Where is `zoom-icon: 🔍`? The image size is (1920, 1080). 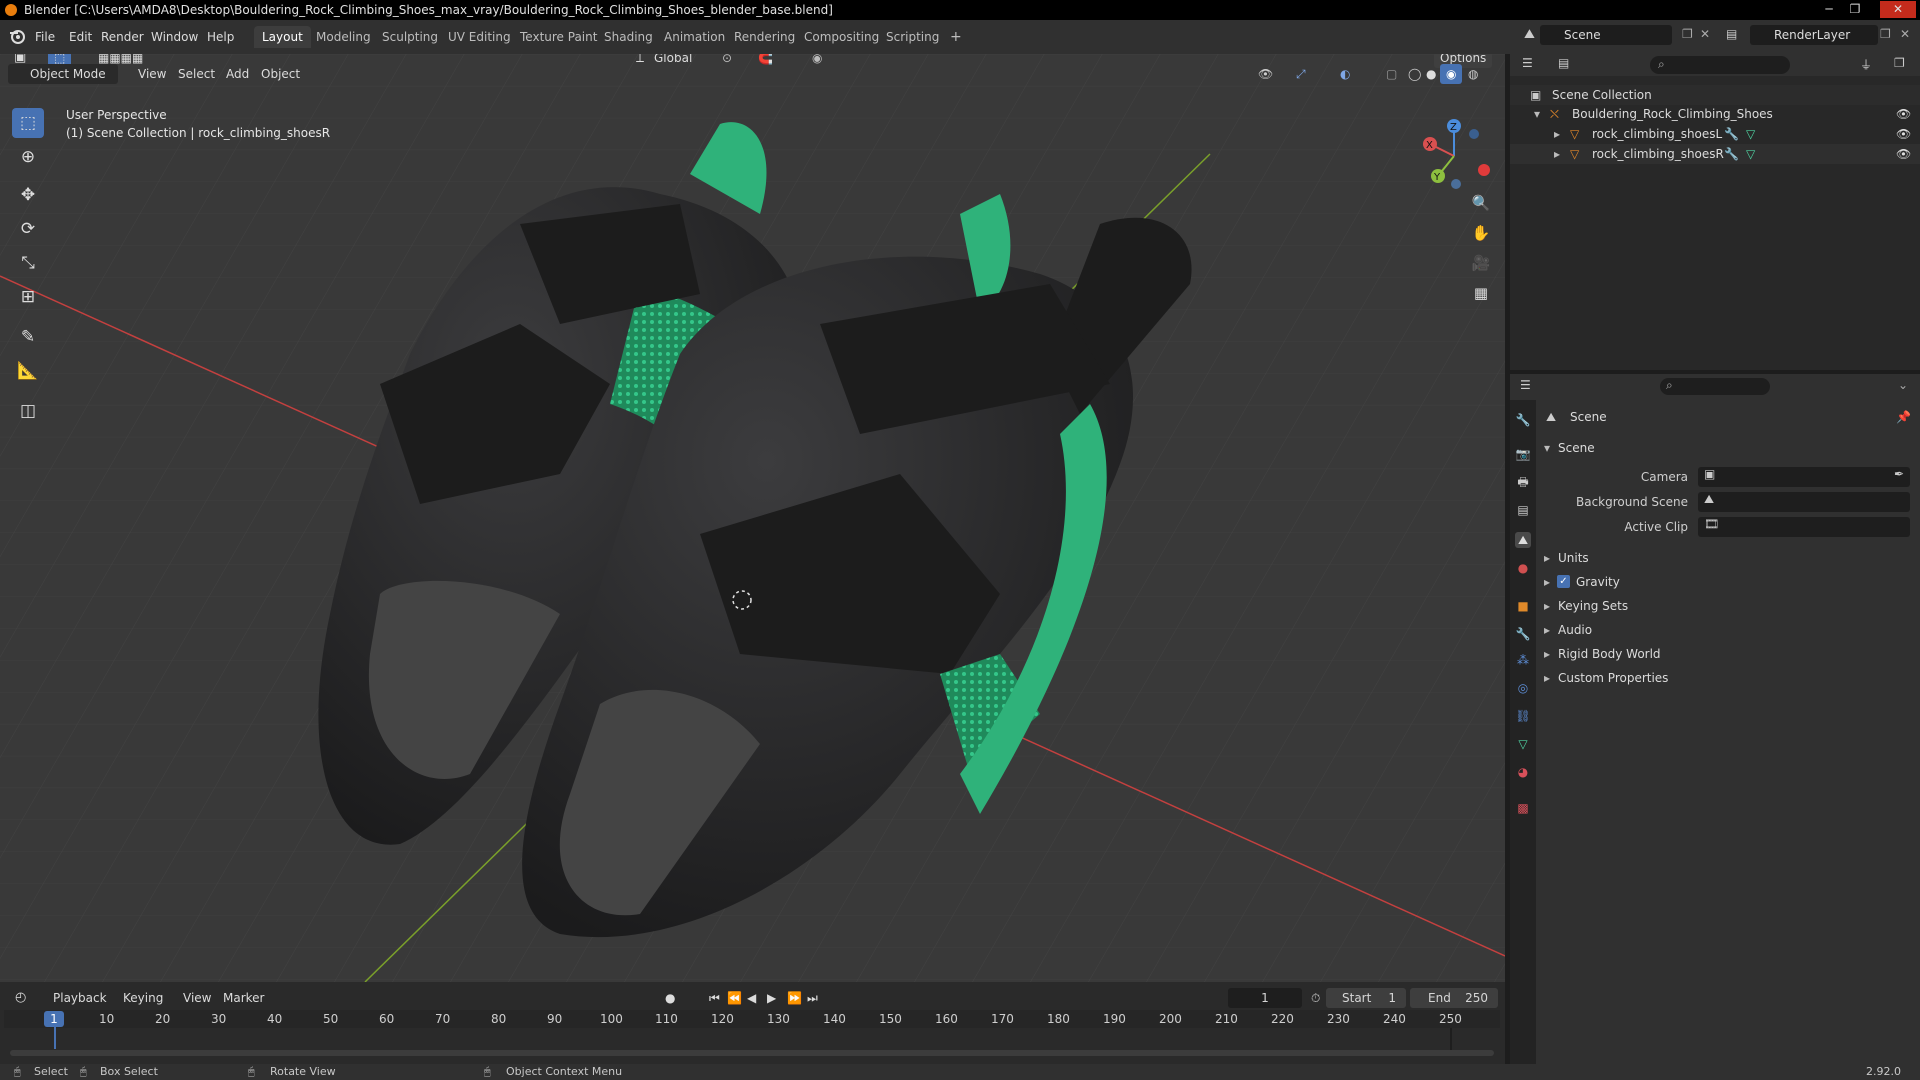 zoom-icon: 🔍 is located at coordinates (1481, 203).